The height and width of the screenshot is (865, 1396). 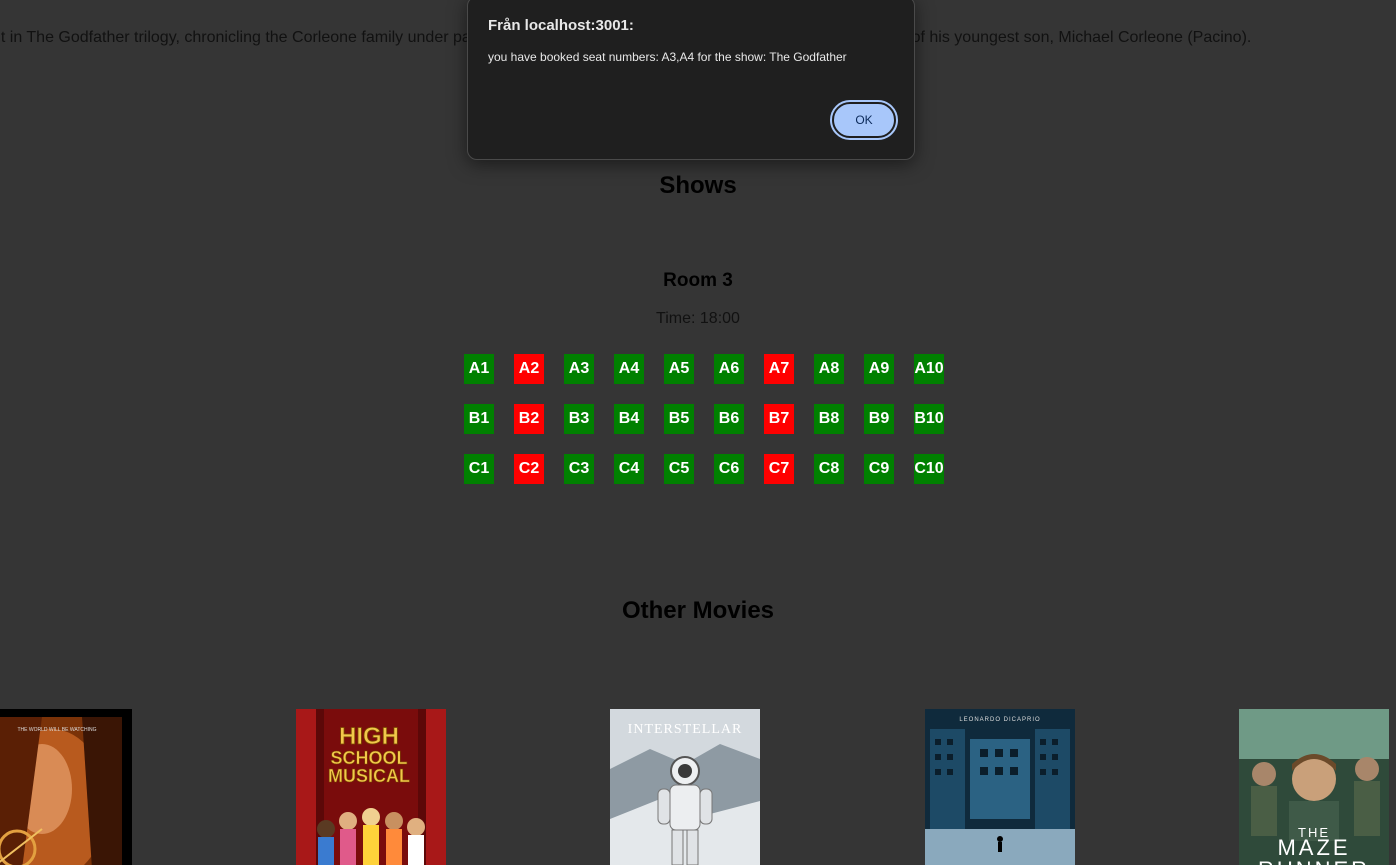 I want to click on seat-a7: A7, so click(x=779, y=369).